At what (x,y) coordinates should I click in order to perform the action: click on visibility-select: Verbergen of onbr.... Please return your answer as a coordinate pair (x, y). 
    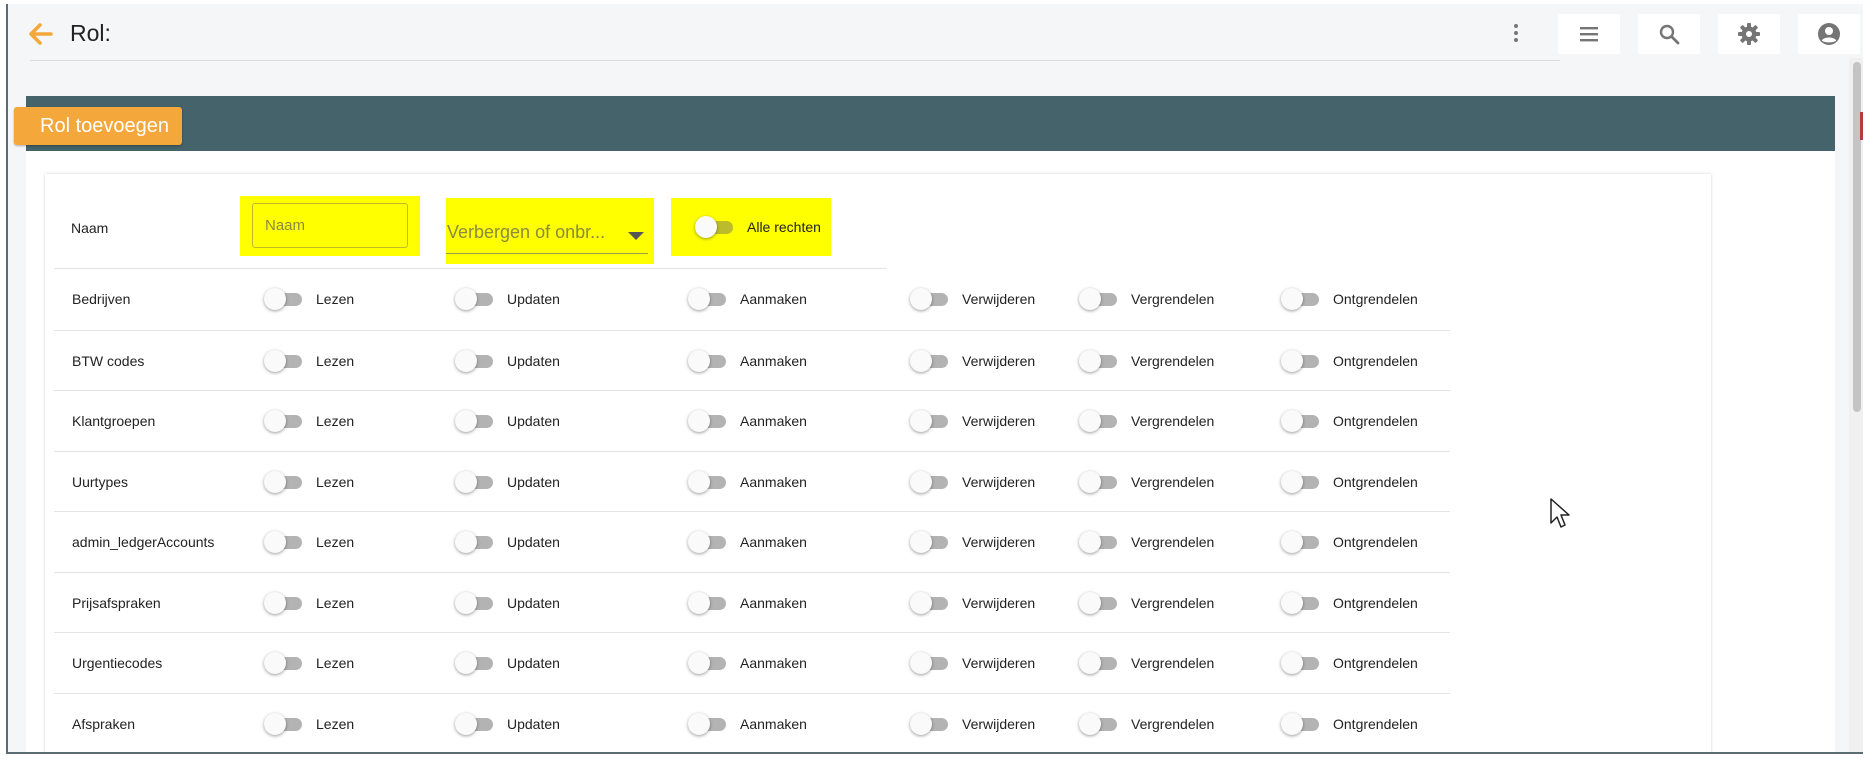
    Looking at the image, I should click on (547, 232).